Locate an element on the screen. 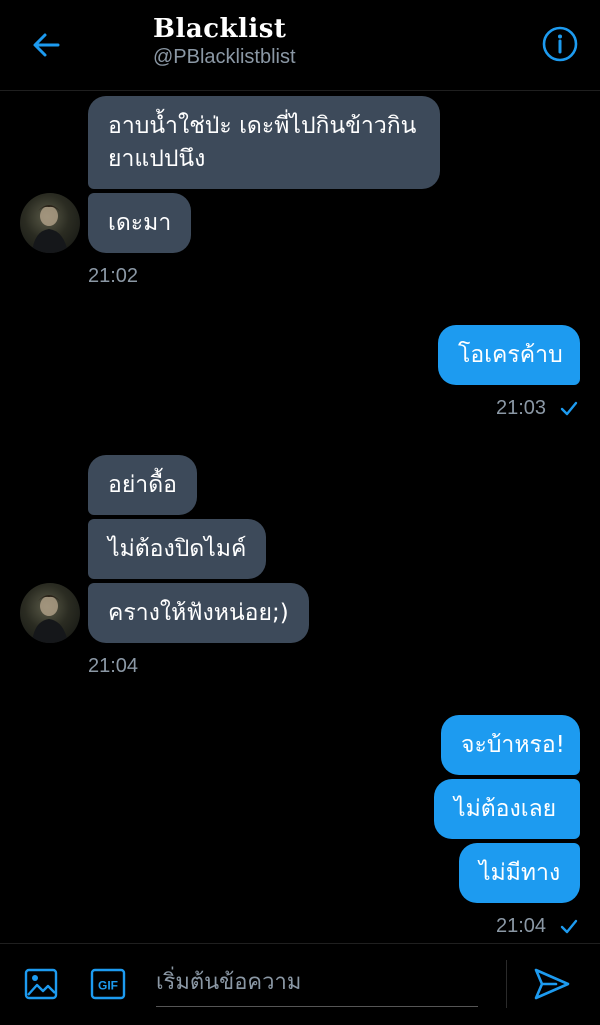 The image size is (600, 1025). arrow-left-icon is located at coordinates (46, 45).